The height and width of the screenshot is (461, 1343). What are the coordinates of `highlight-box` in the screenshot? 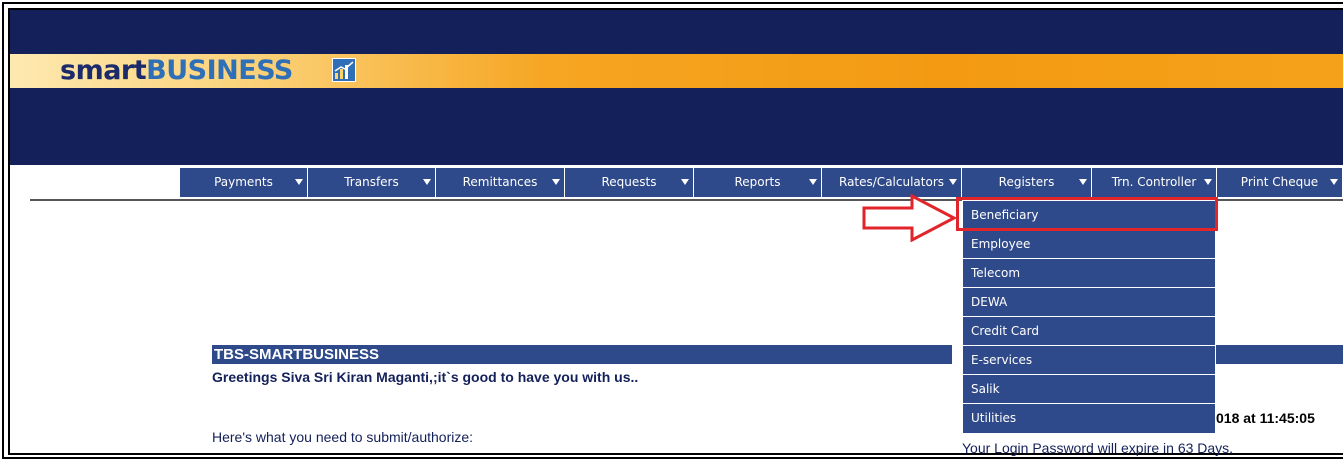 It's located at (1087, 214).